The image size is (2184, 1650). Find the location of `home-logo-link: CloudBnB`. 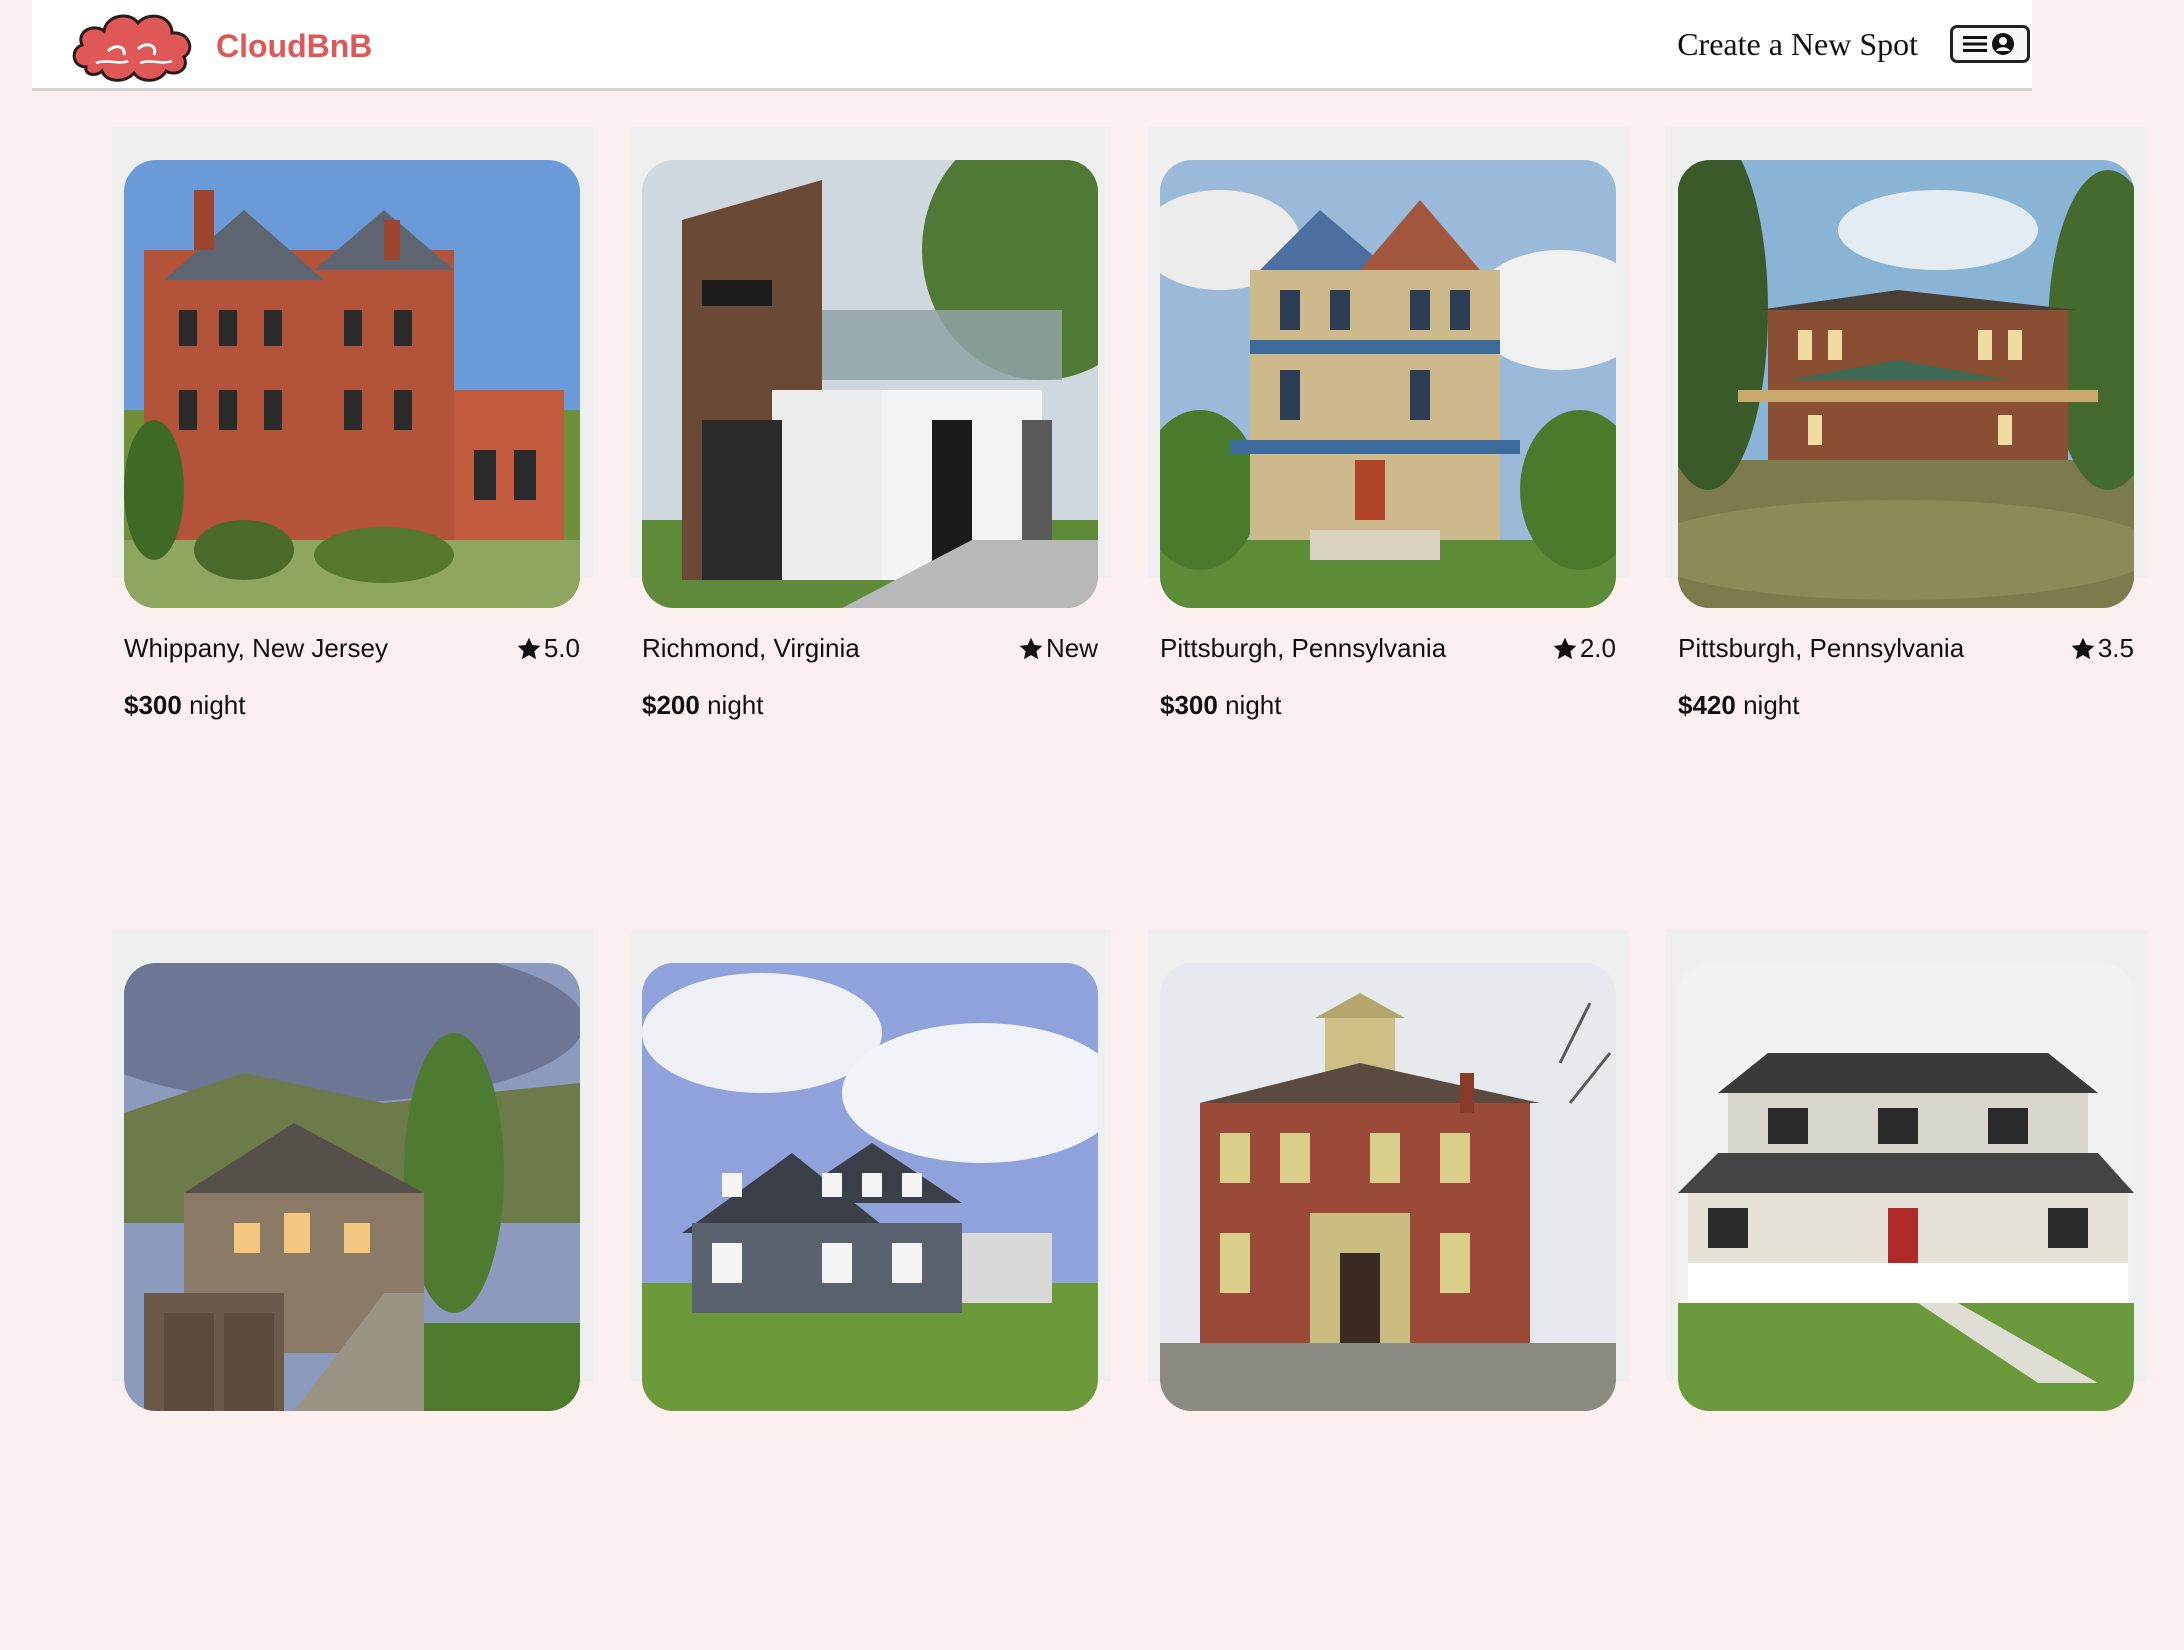

home-logo-link: CloudBnB is located at coordinates (220, 46).